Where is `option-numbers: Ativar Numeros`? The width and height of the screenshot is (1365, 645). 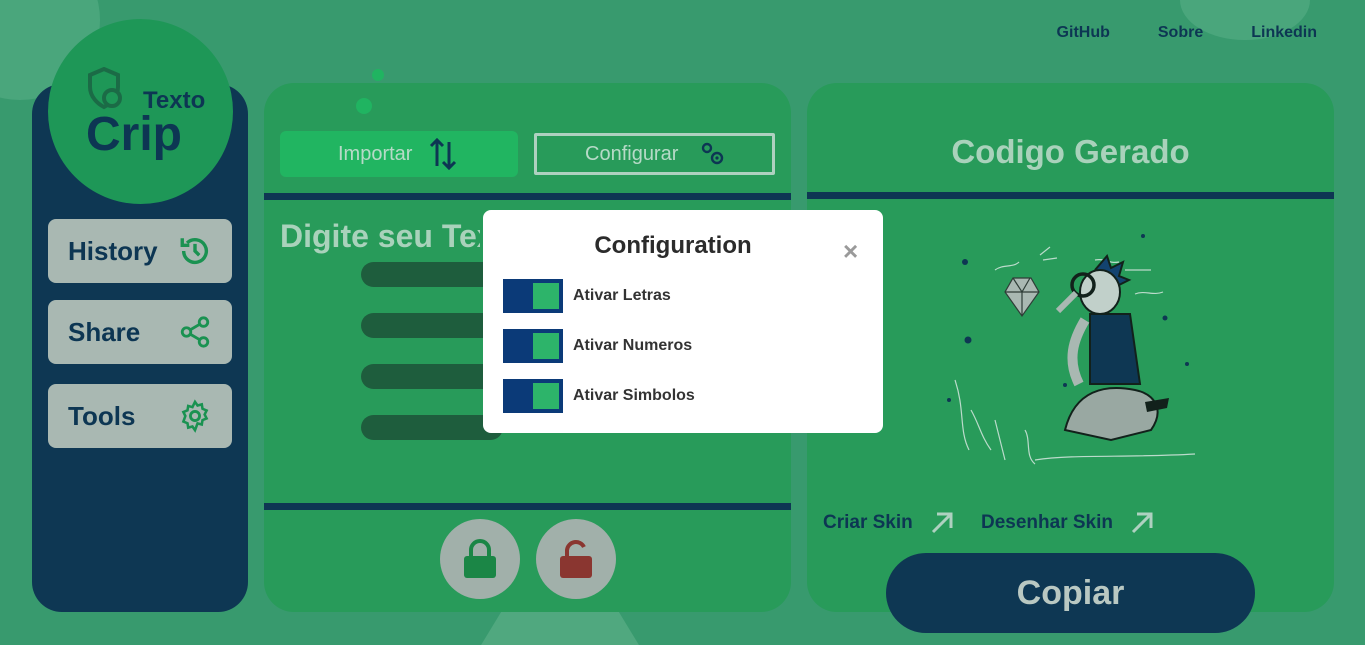 option-numbers: Ativar Numeros is located at coordinates (597, 346).